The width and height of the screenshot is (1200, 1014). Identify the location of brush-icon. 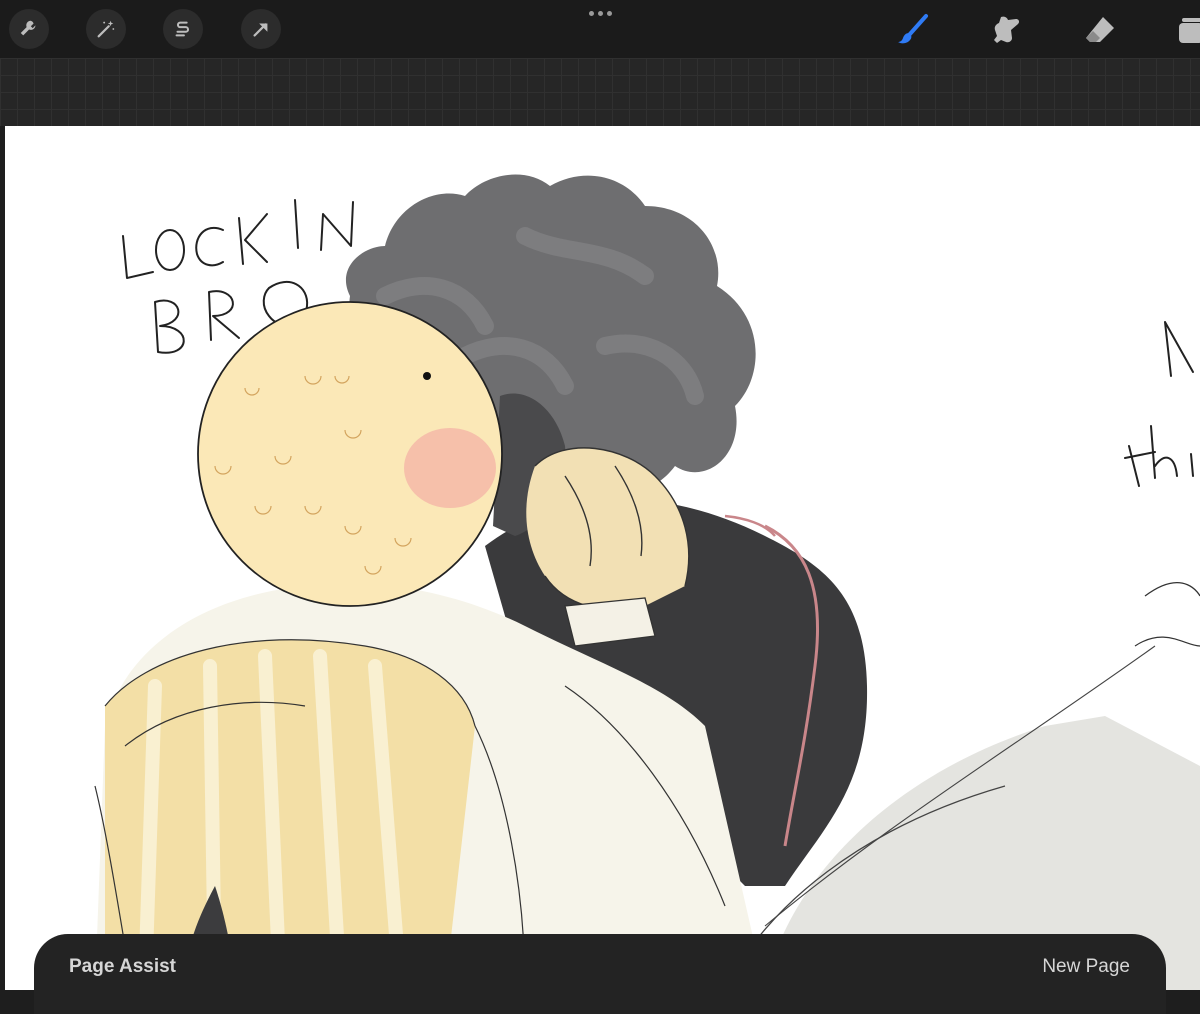
(913, 30).